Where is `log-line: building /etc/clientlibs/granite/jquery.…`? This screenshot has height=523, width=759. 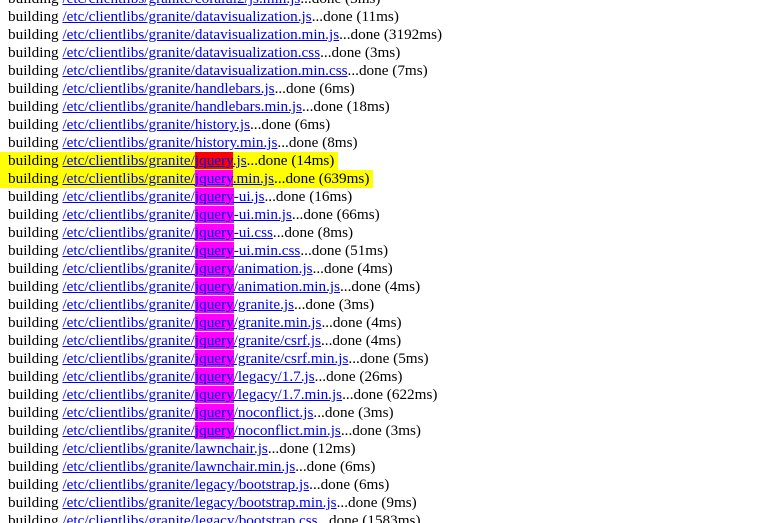
log-line: building /etc/clientlibs/granite/jquery.… is located at coordinates (376, 161).